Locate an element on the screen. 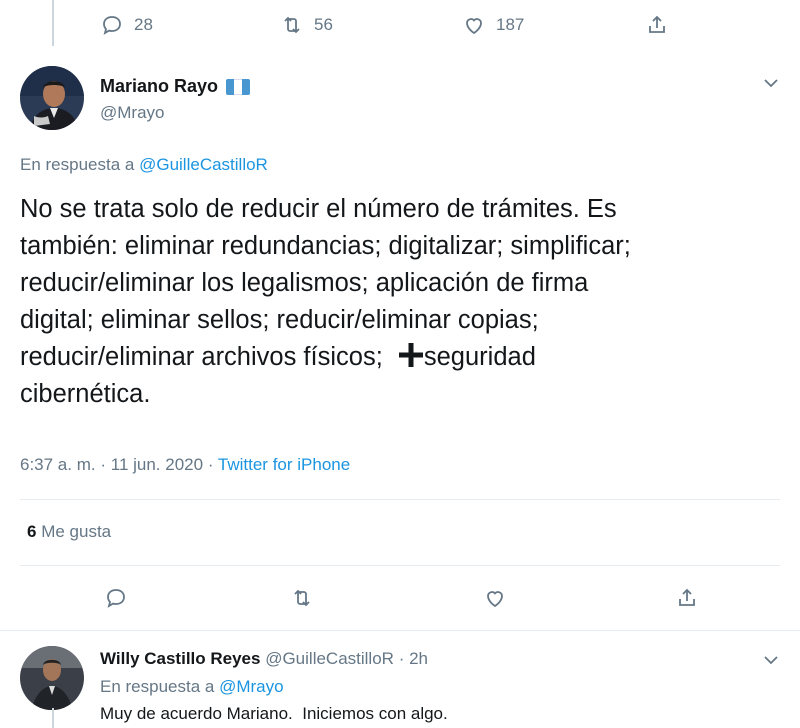 This screenshot has width=800, height=728. tweet-text-segment: seguridad is located at coordinates (479, 357).